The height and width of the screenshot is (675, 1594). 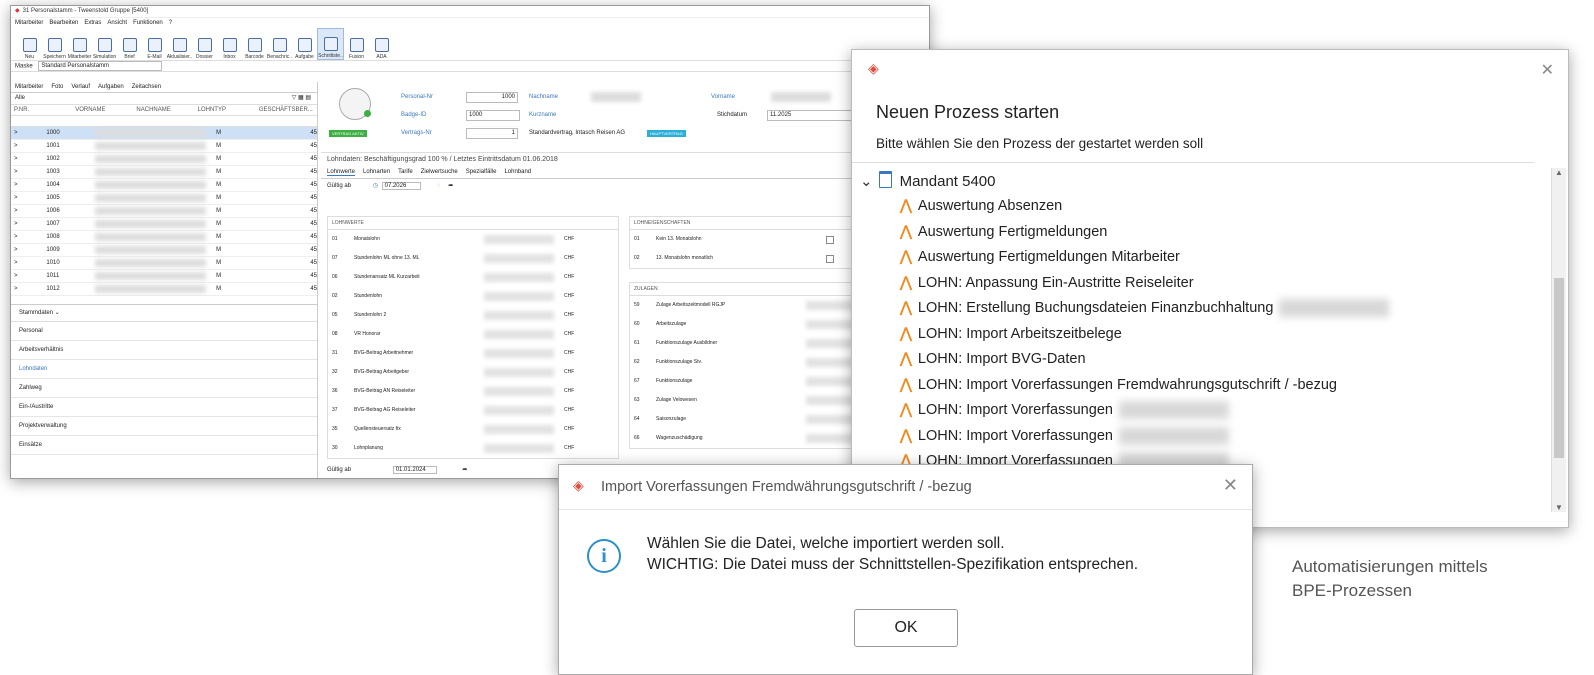 What do you see at coordinates (164, 331) in the screenshot?
I see `stammdaten-nav-item: Personal` at bounding box center [164, 331].